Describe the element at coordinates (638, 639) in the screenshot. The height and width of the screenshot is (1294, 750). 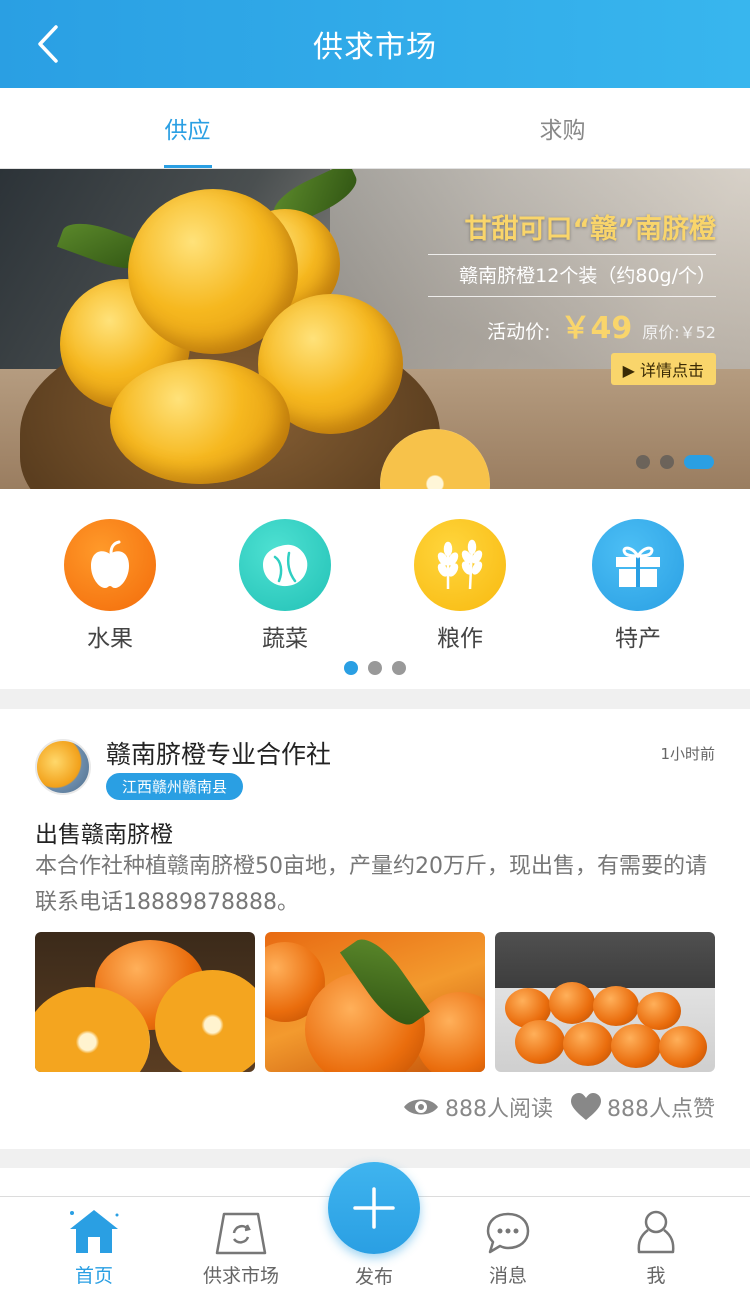
I see `category-label: 特产` at that location.